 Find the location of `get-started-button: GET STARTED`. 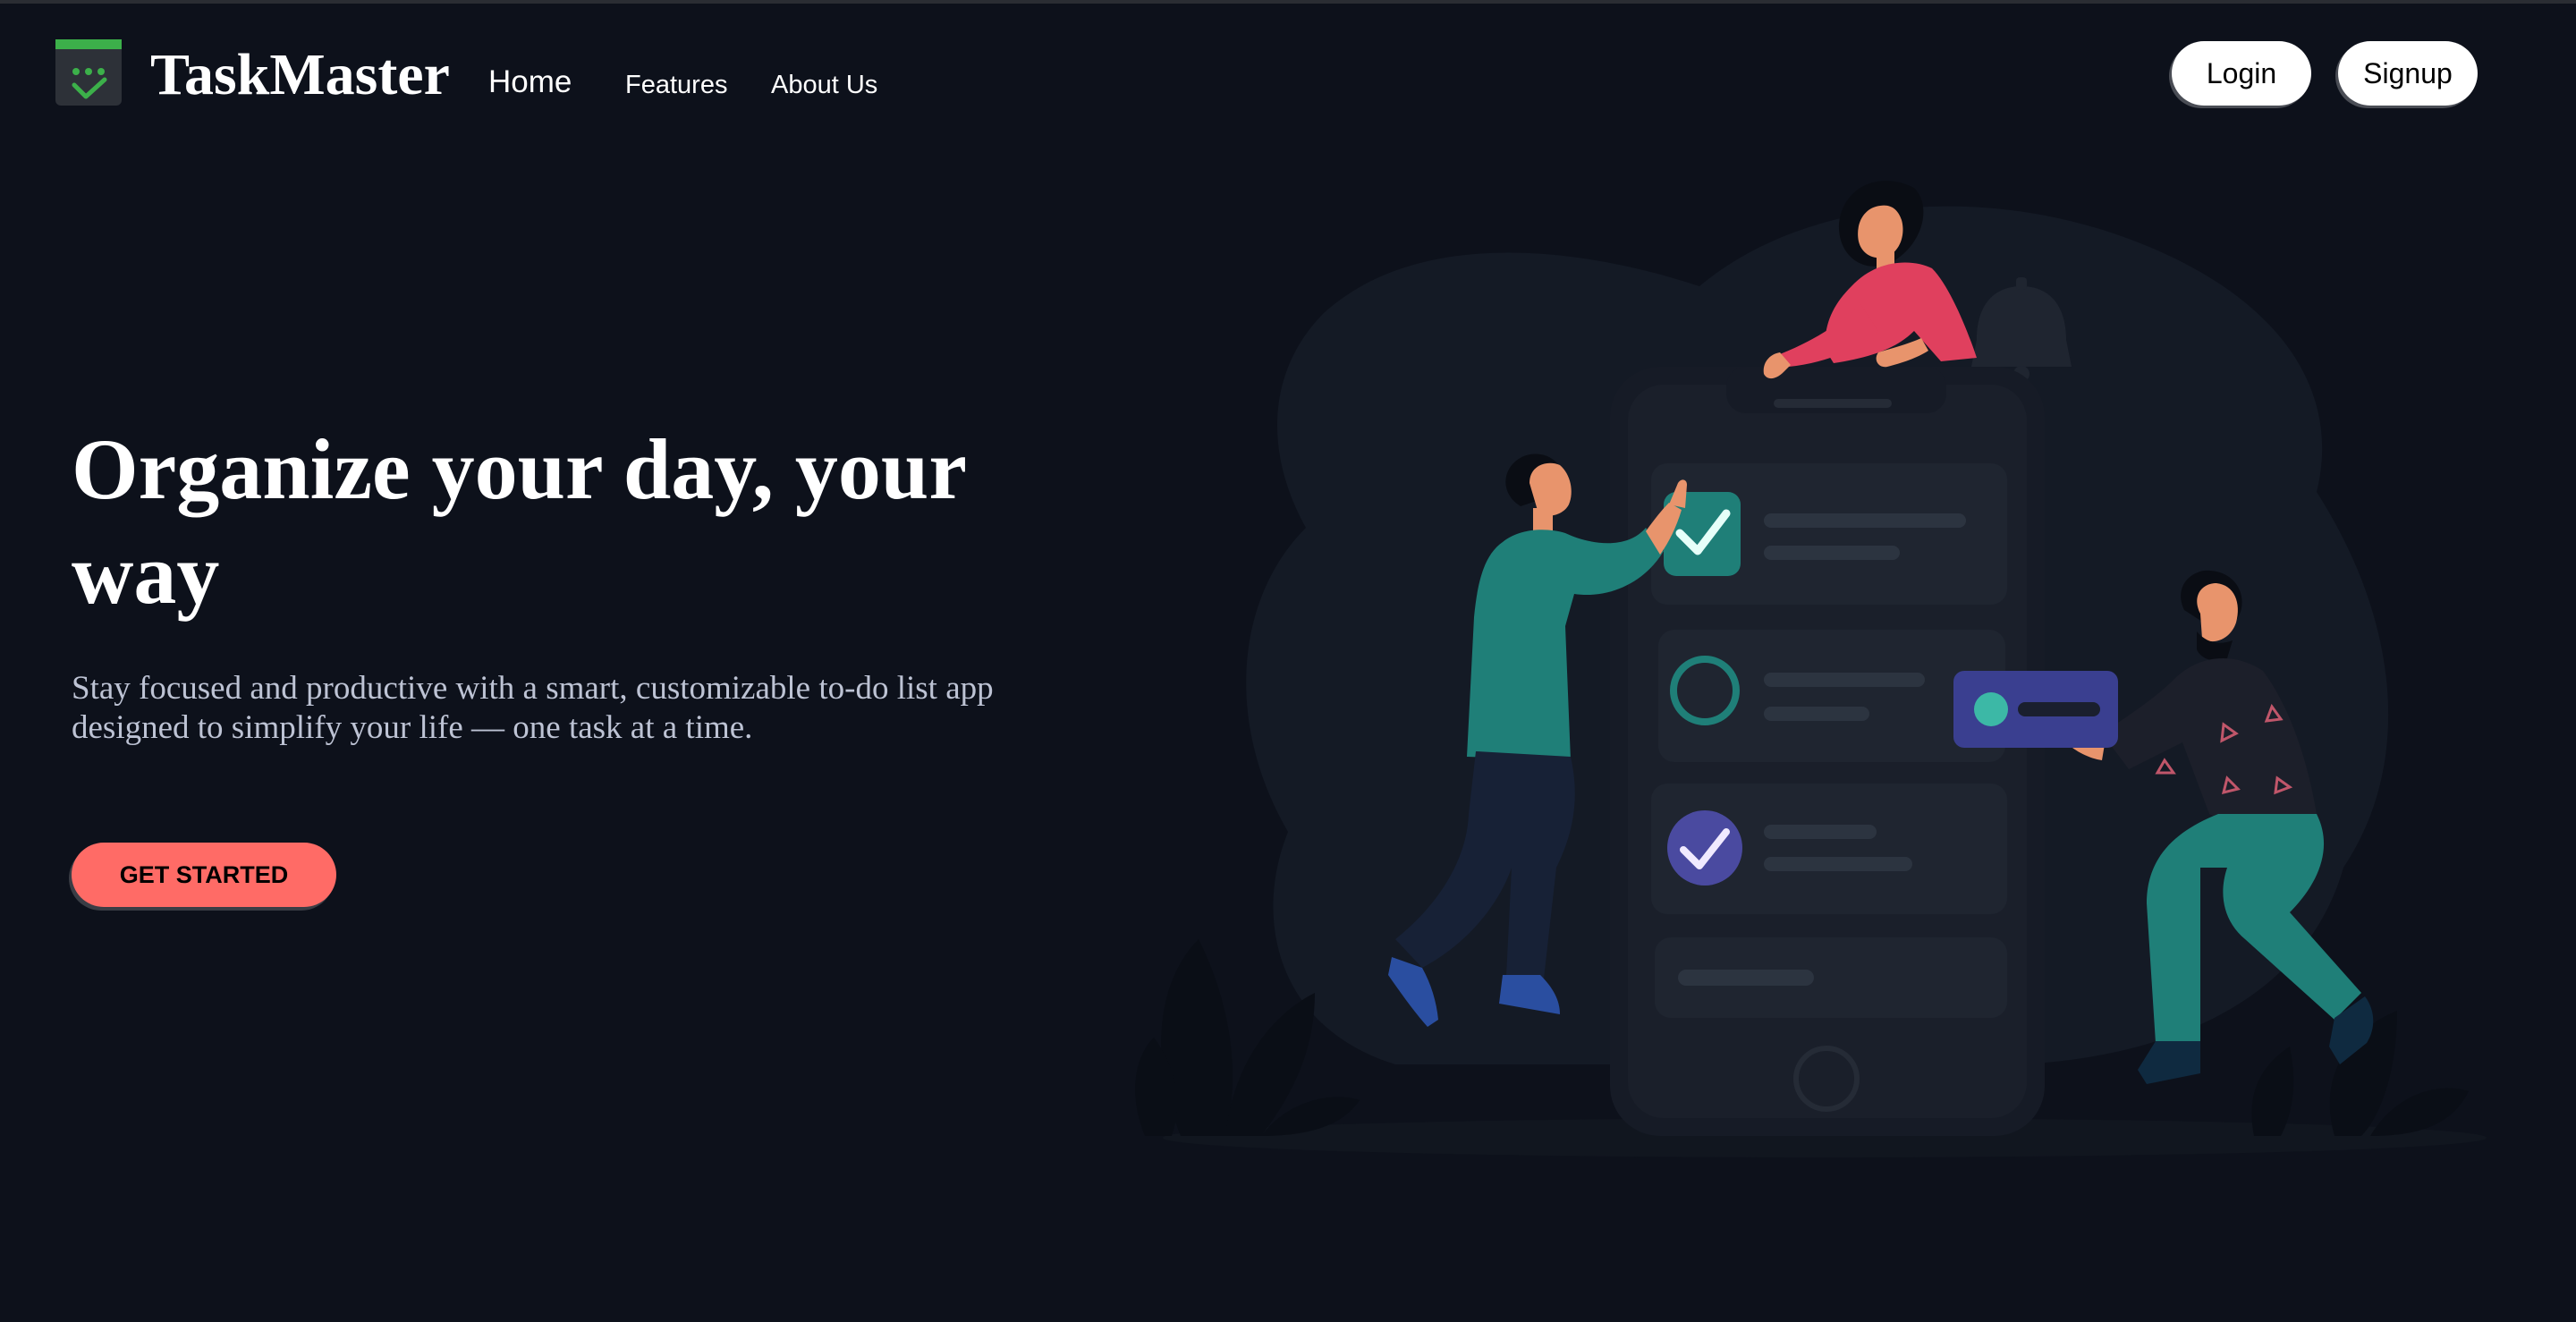

get-started-button: GET STARTED is located at coordinates (204, 875).